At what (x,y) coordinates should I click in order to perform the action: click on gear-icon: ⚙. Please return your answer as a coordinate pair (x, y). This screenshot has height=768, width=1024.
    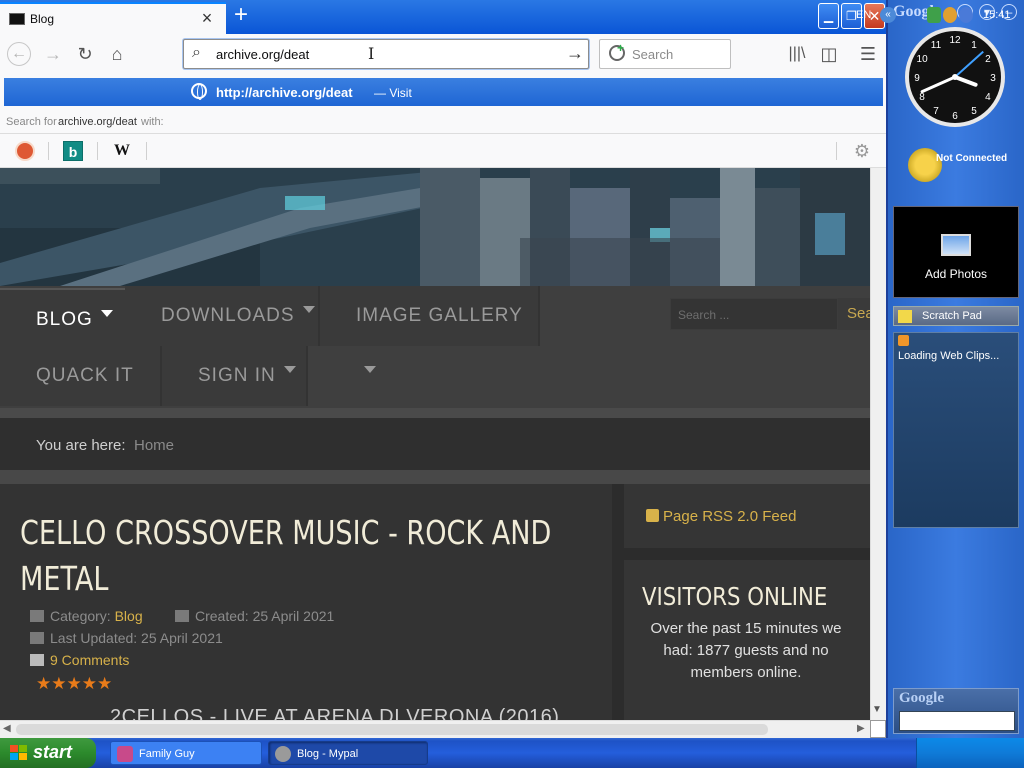
    Looking at the image, I should click on (862, 151).